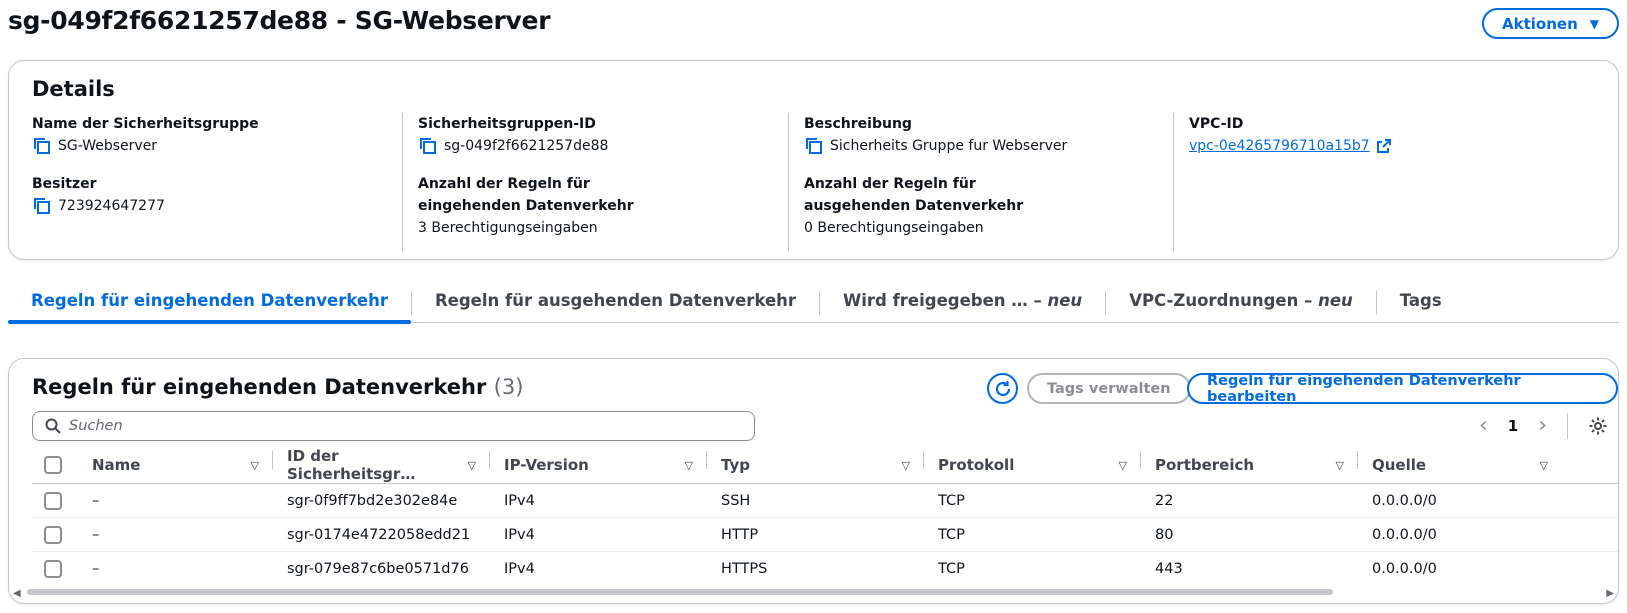  Describe the element at coordinates (1540, 23) in the screenshot. I see `actions-button-label: Aktionen` at that location.